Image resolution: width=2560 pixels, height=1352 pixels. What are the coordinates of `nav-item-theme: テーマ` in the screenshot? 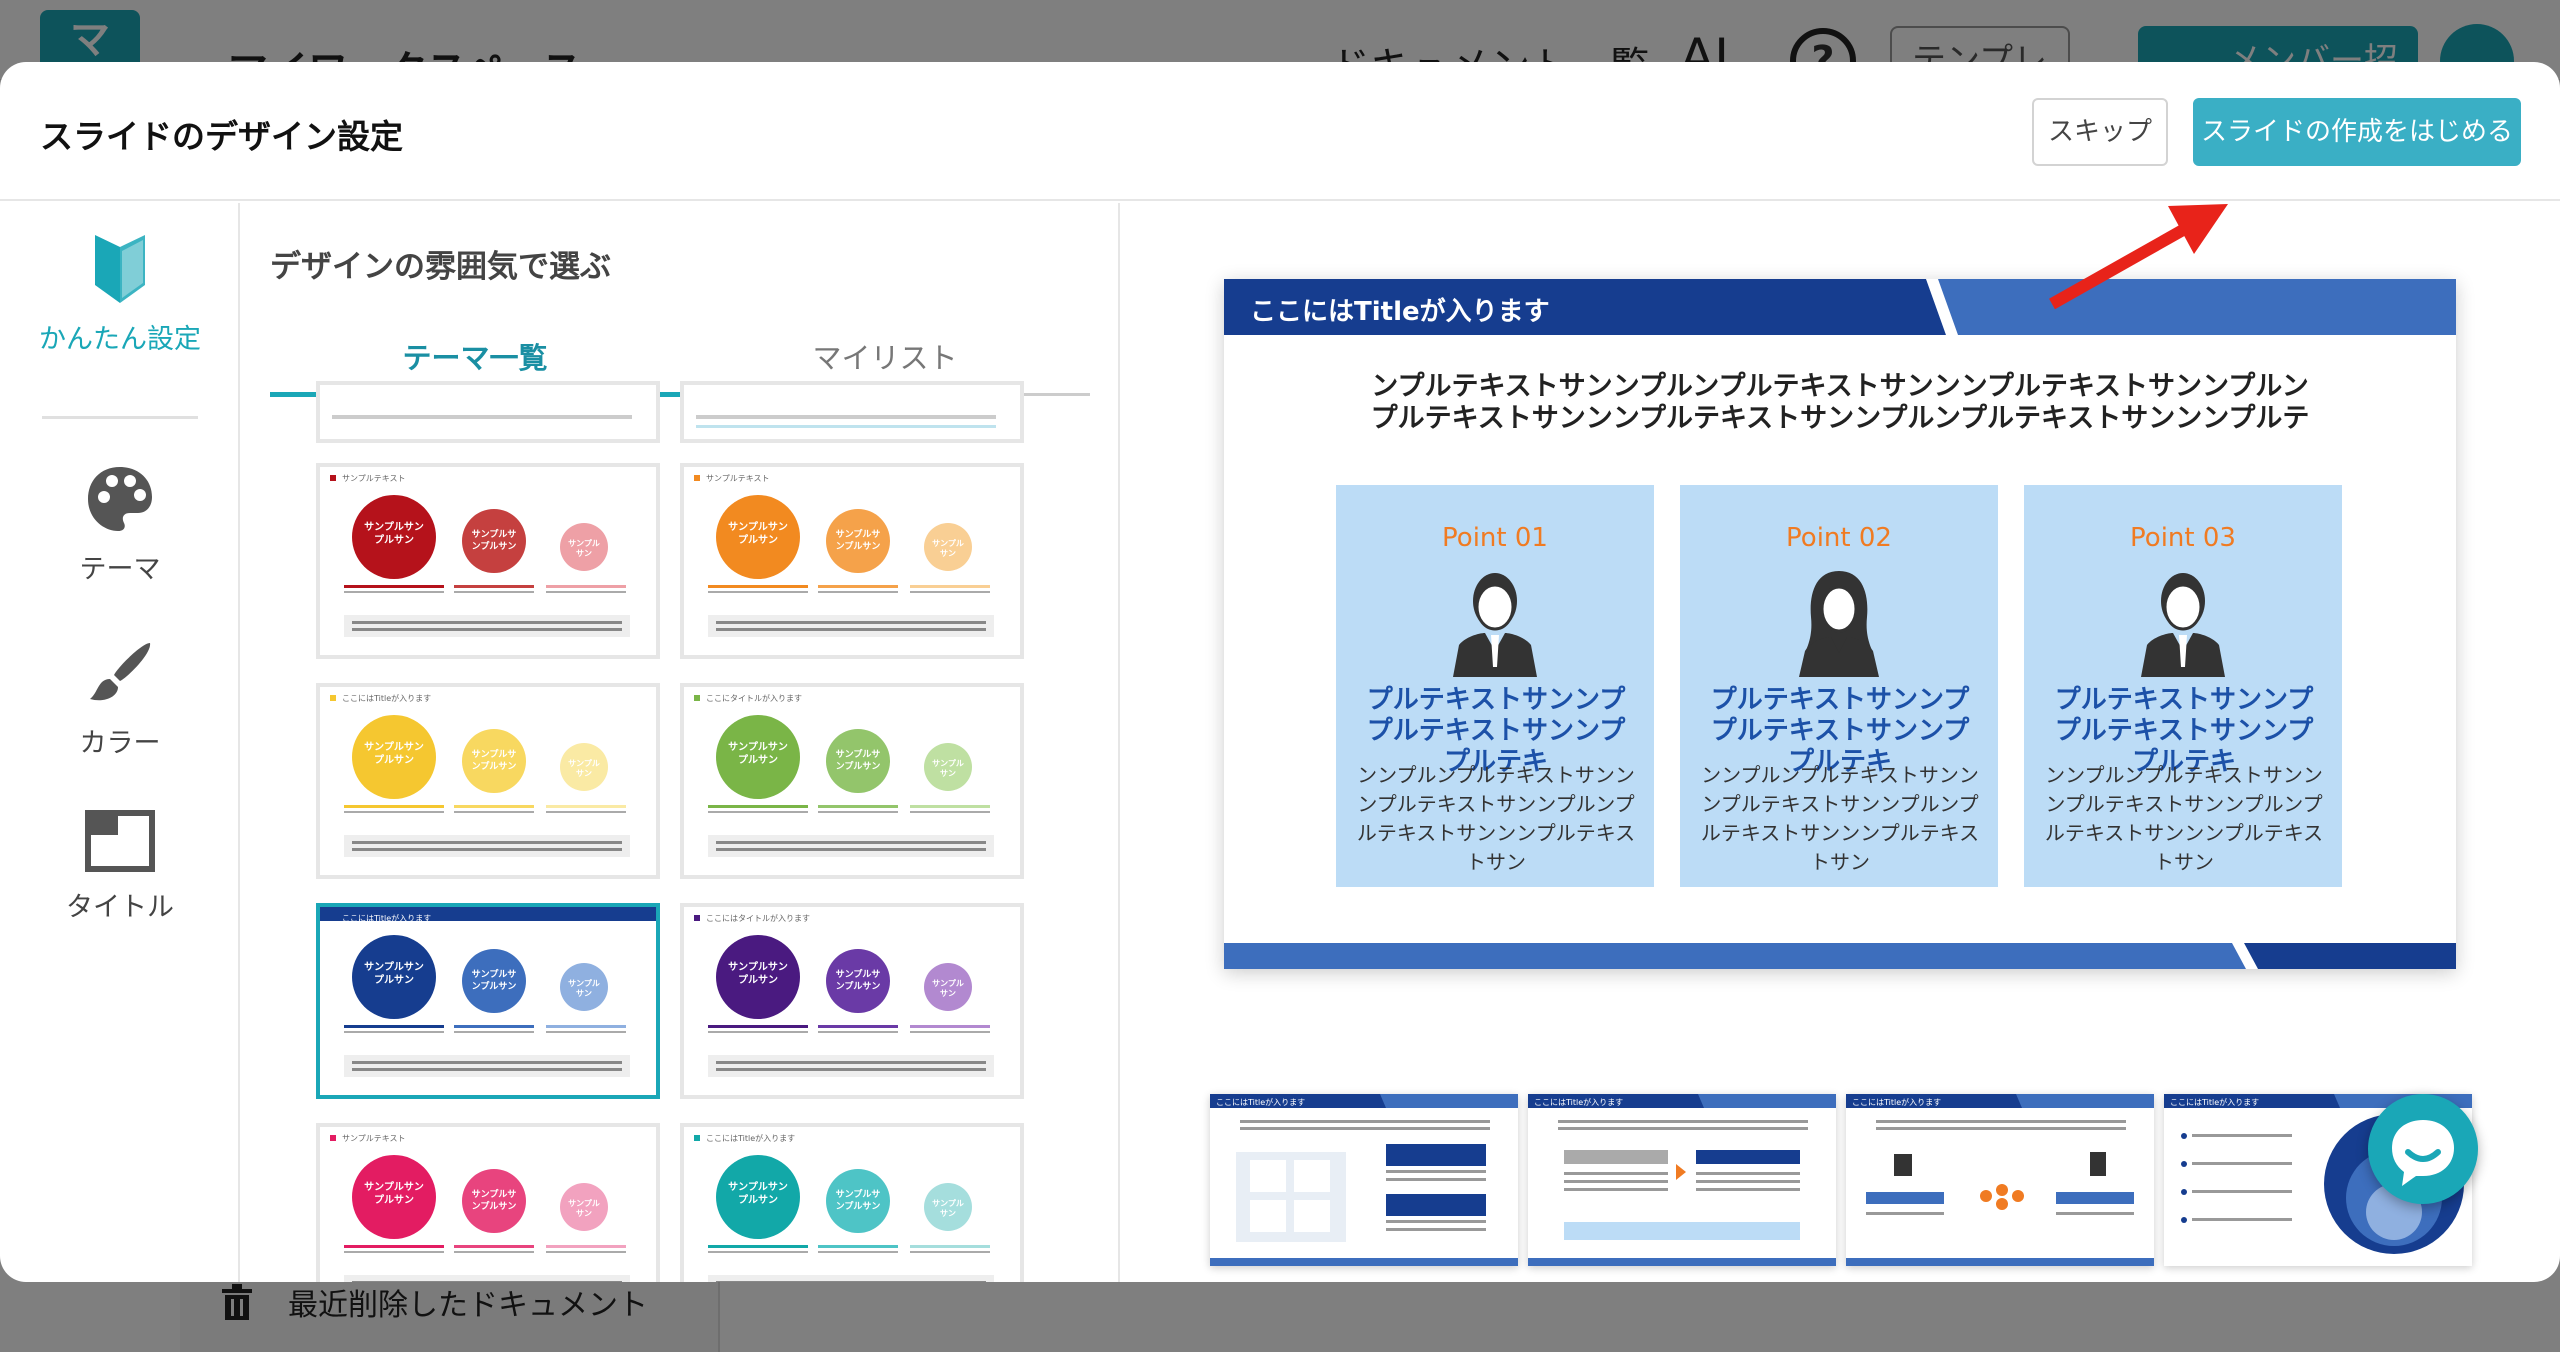 It's located at (120, 524).